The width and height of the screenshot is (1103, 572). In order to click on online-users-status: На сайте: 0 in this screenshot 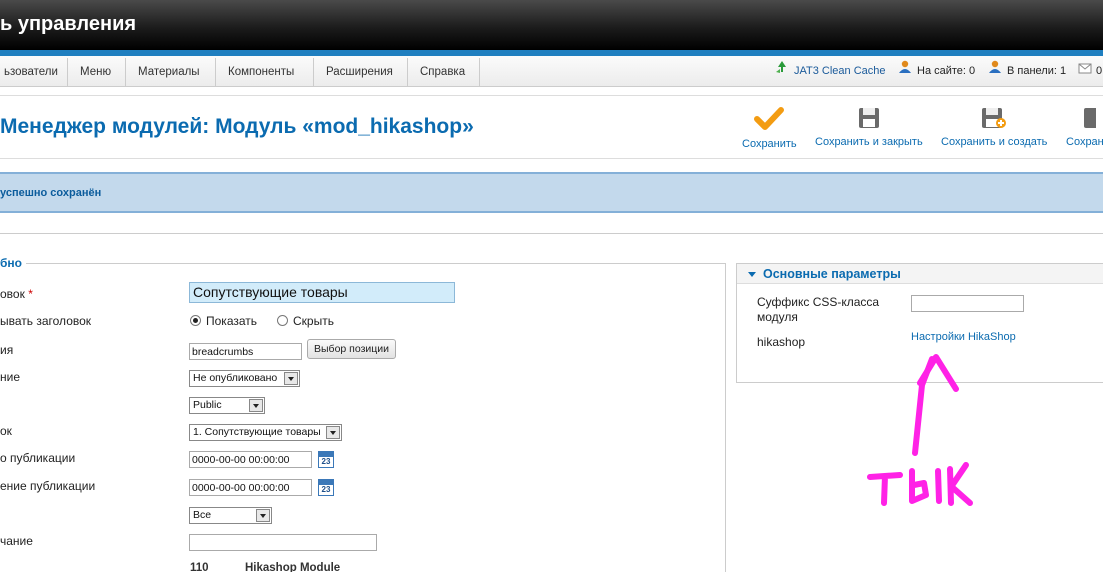, I will do `click(936, 71)`.